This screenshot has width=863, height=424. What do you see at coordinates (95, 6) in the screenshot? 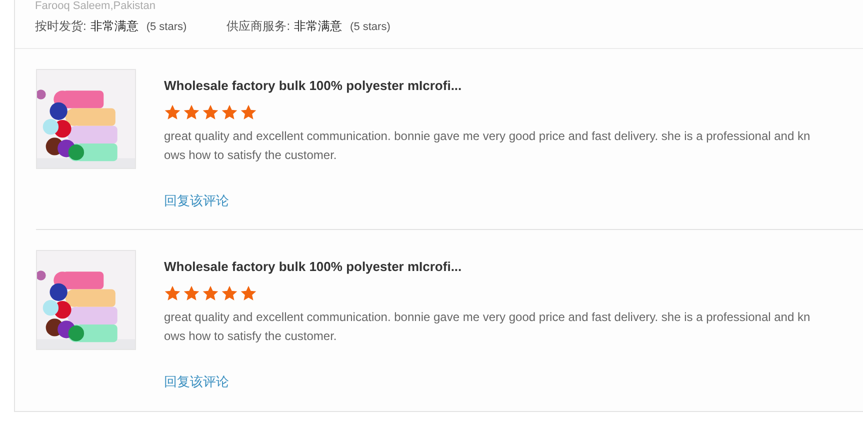
I see `reviewer-name: Farooq Saleem,Pakistan` at bounding box center [95, 6].